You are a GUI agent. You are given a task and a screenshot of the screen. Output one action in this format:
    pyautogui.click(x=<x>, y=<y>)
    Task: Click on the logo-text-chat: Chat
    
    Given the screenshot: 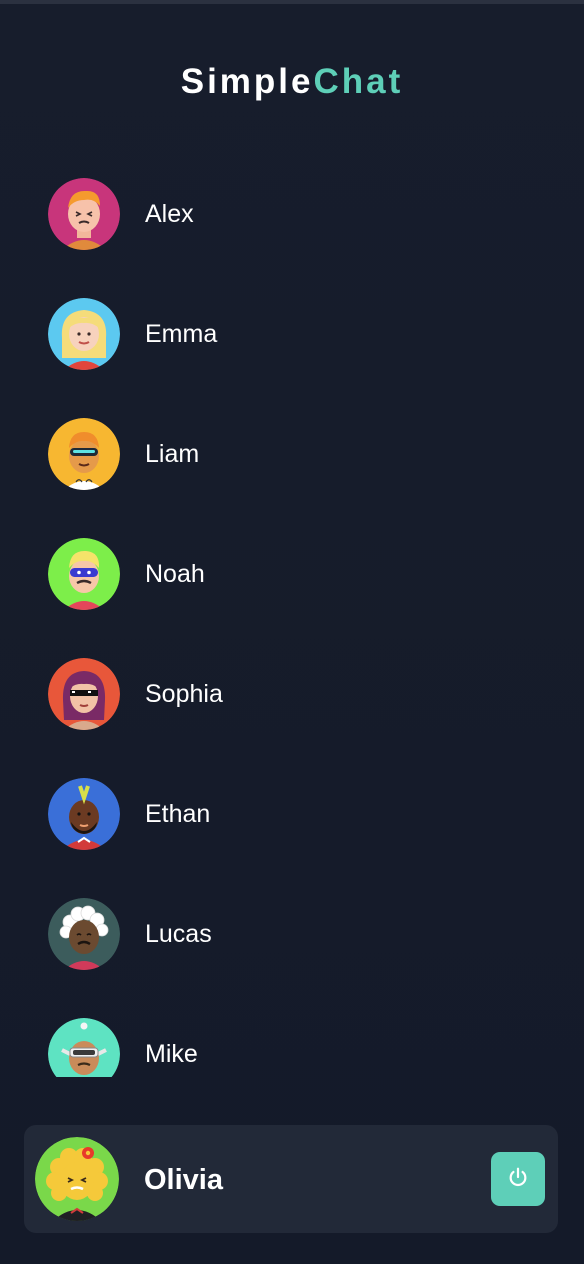 What is the action you would take?
    pyautogui.click(x=358, y=81)
    